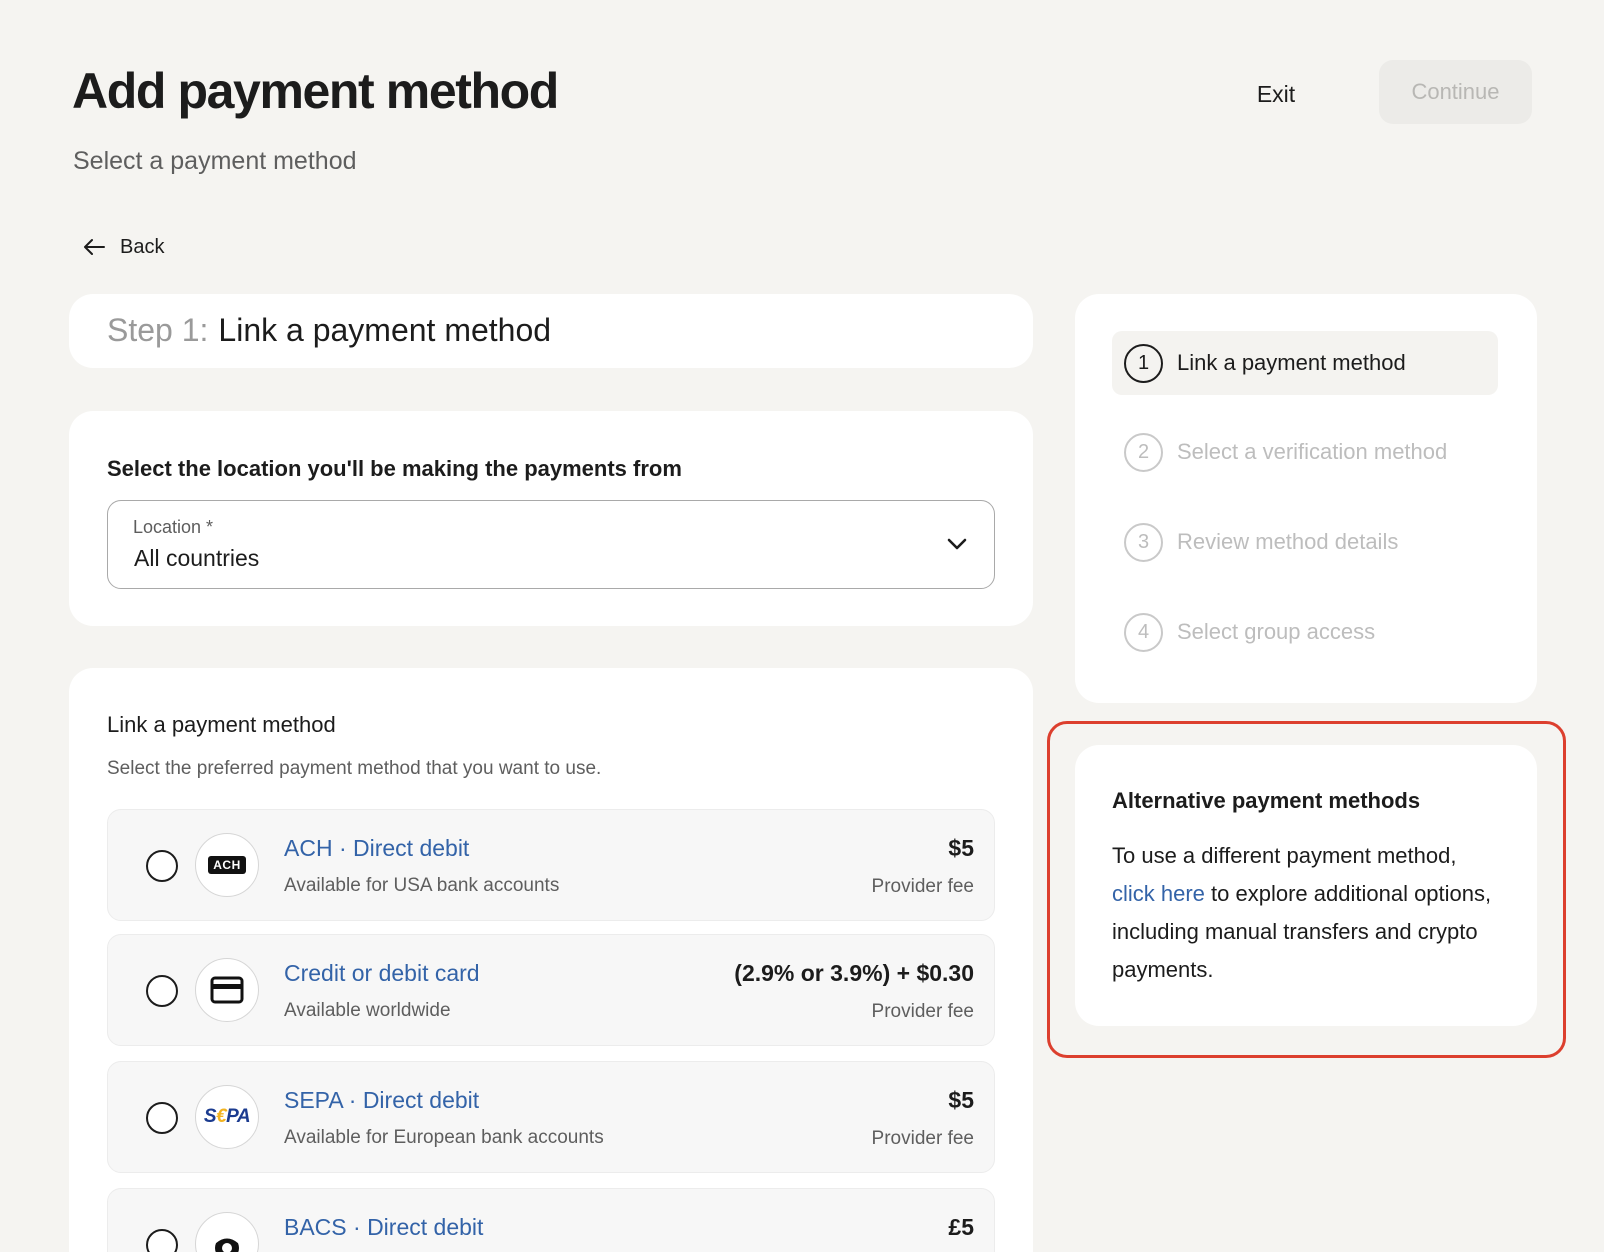 The width and height of the screenshot is (1604, 1252). I want to click on stepper-item-verification: 2 Select a verification method, so click(1305, 452).